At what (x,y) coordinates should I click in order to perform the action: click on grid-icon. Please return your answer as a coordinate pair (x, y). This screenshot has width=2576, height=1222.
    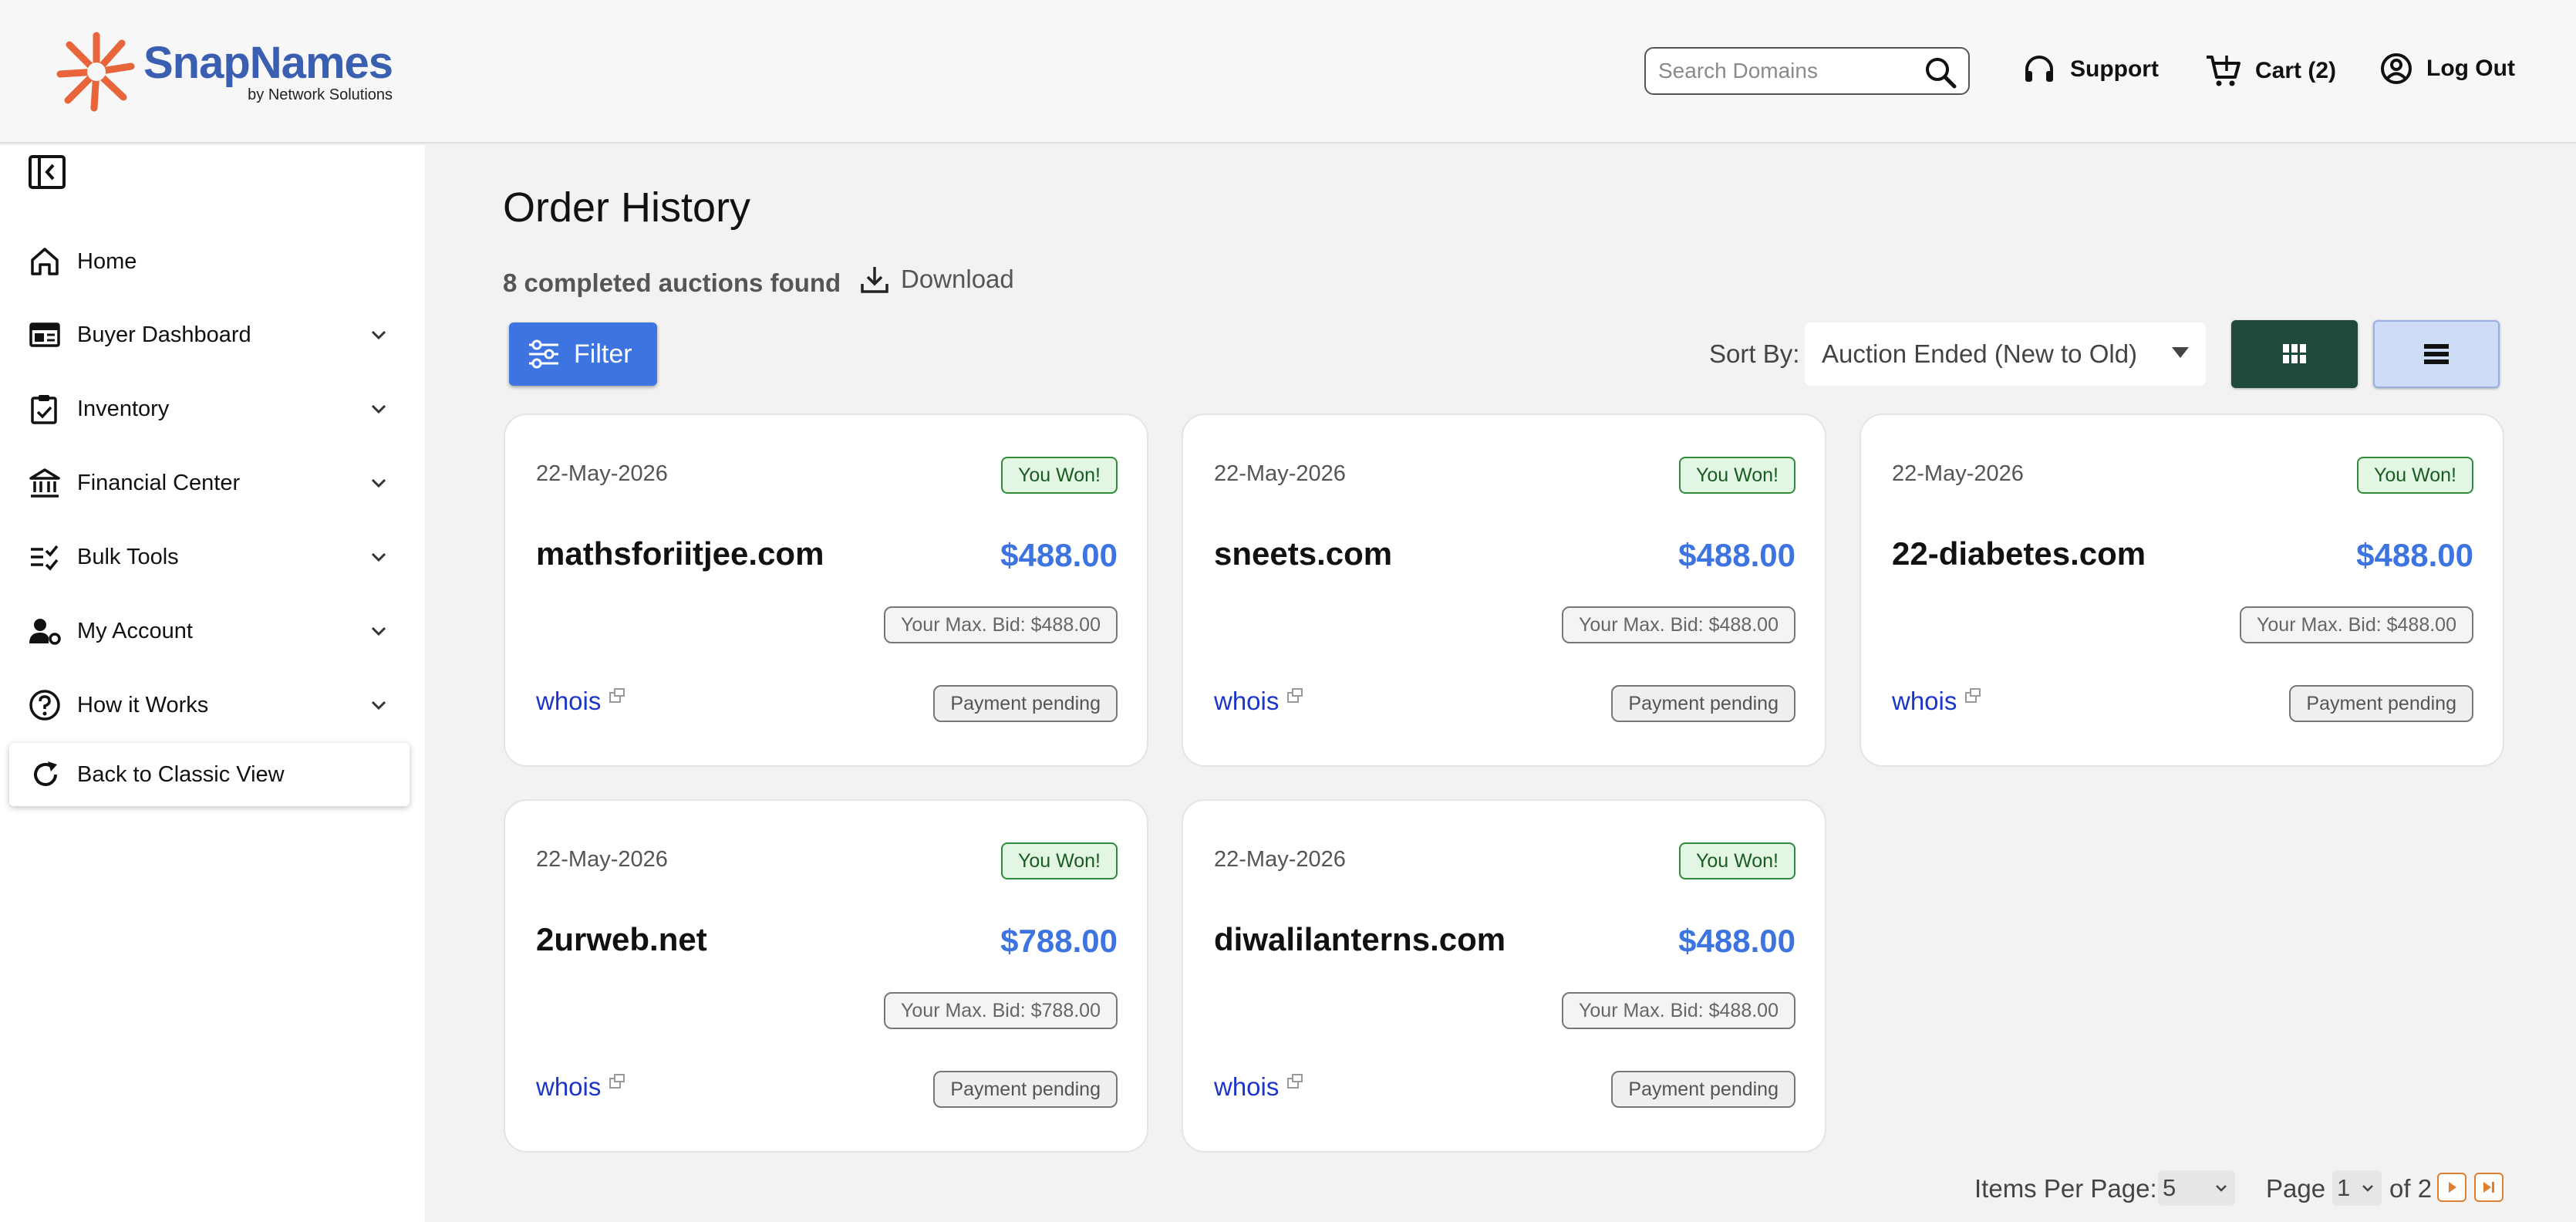
    Looking at the image, I should click on (2294, 353).